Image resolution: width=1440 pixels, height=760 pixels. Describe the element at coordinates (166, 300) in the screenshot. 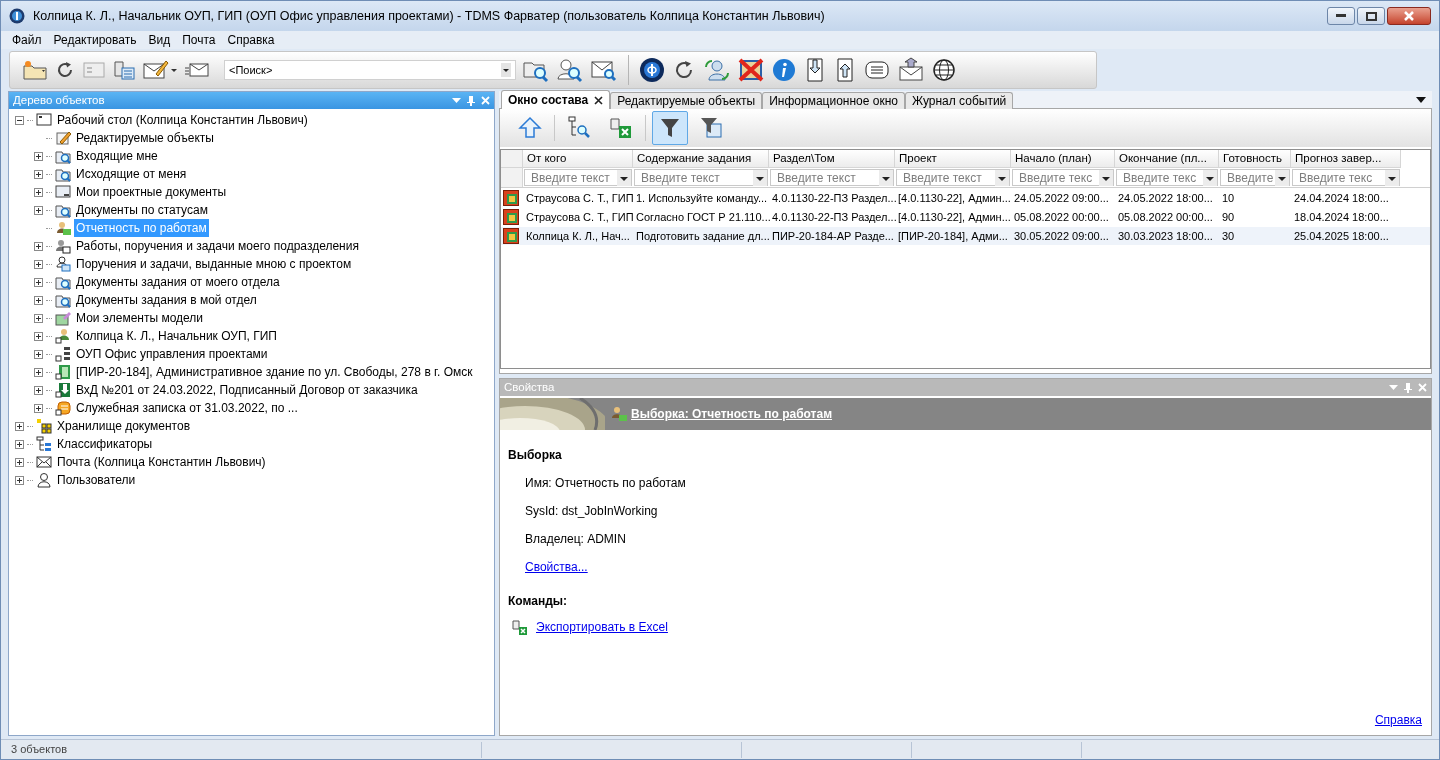

I see `tree-item: Документы задания в мой отдел` at that location.